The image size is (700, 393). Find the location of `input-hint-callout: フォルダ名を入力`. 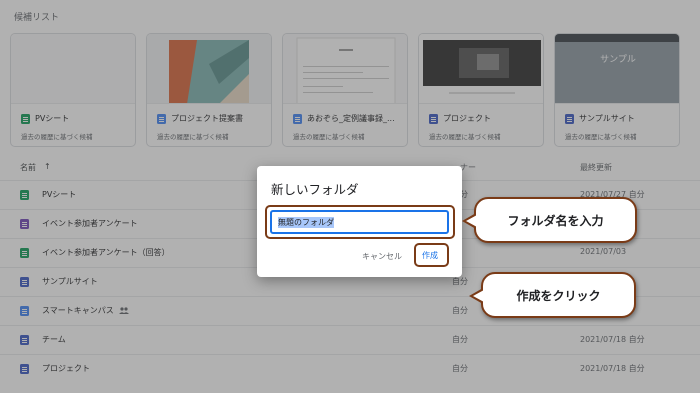

input-hint-callout: フォルダ名を入力 is located at coordinates (549, 220).